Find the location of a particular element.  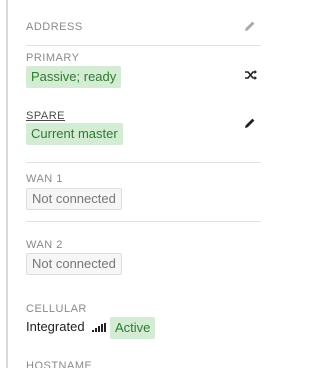

wan1-status-badge: Not connected is located at coordinates (74, 199).